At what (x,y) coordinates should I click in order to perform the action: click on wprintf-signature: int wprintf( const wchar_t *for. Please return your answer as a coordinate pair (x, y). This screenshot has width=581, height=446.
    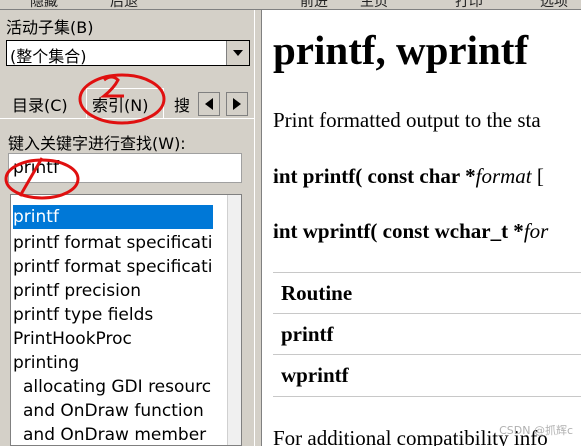
    Looking at the image, I should click on (410, 231).